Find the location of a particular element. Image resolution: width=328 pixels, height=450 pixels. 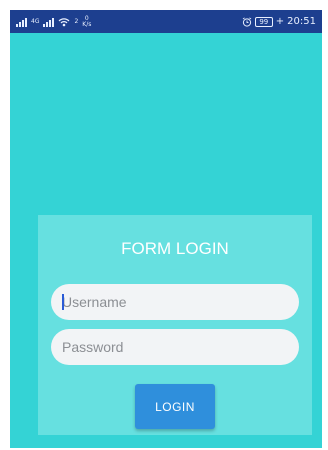

status-bar: 4G 2 0 K/s 99 + 20:51 is located at coordinates (166, 21).